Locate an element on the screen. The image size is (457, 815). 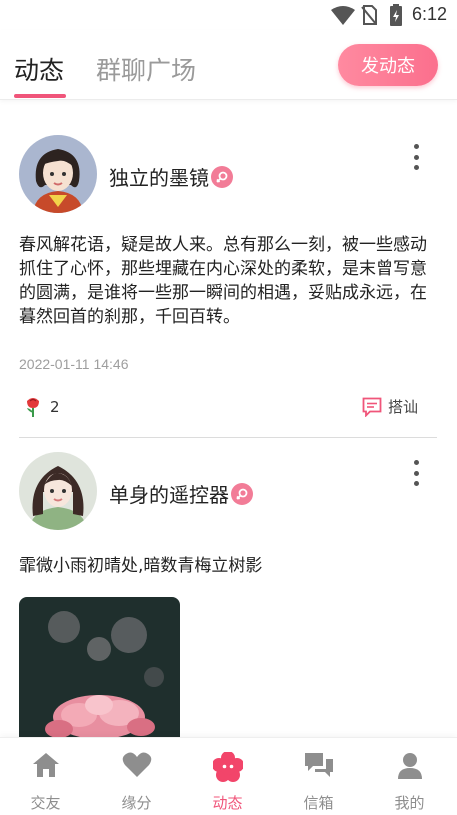
like-button: 2 is located at coordinates (42, 407).